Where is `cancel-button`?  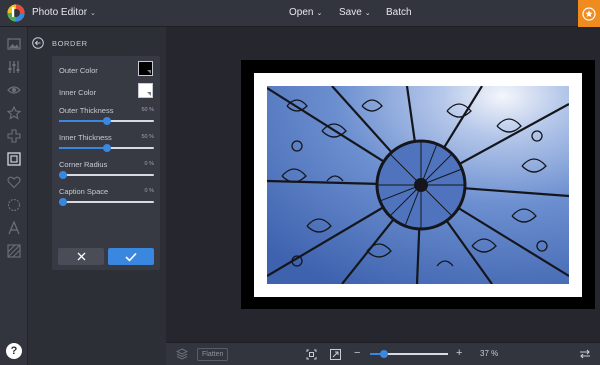 cancel-button is located at coordinates (81, 256).